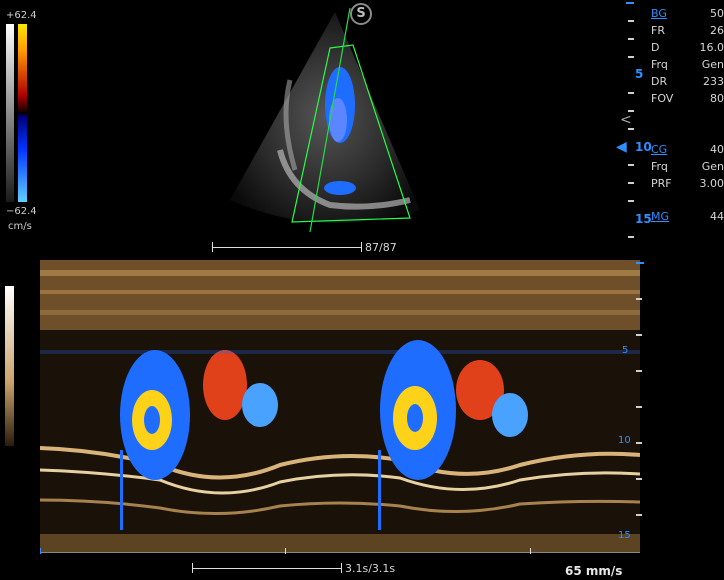 This screenshot has height=580, width=724. I want to click on focus-marker-icon: <, so click(626, 120).